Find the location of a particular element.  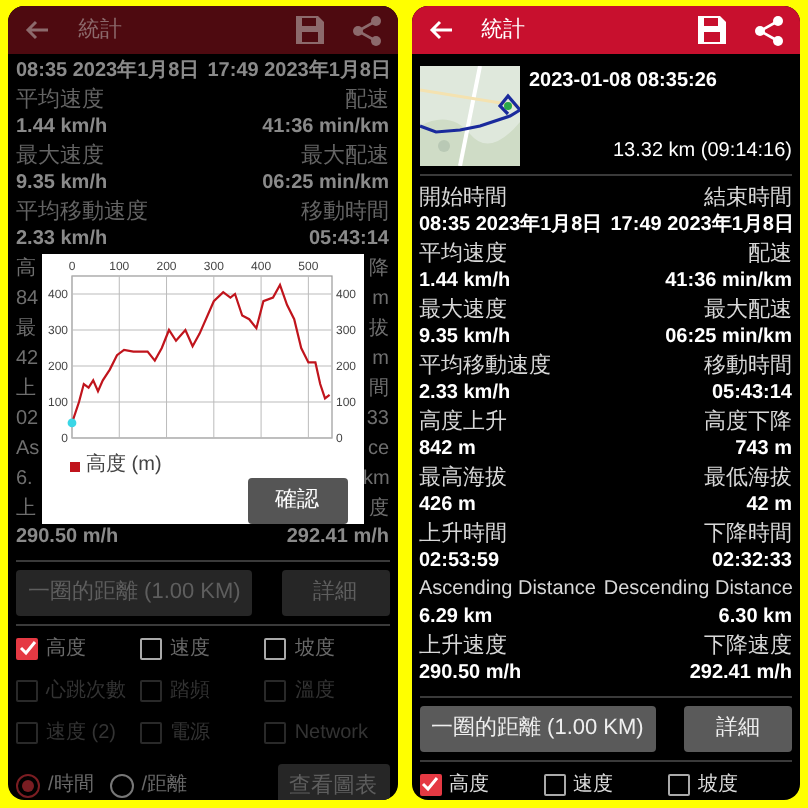

stat-text: 42 is located at coordinates (28, 360).